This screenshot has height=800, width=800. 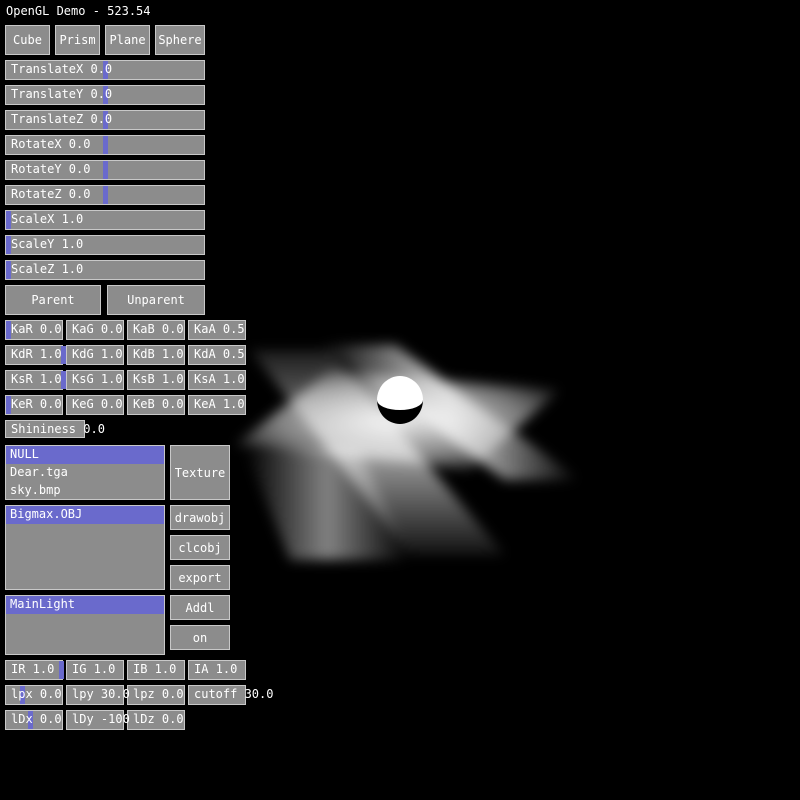 I want to click on slider-label: KaB 0.0, so click(x=158, y=329).